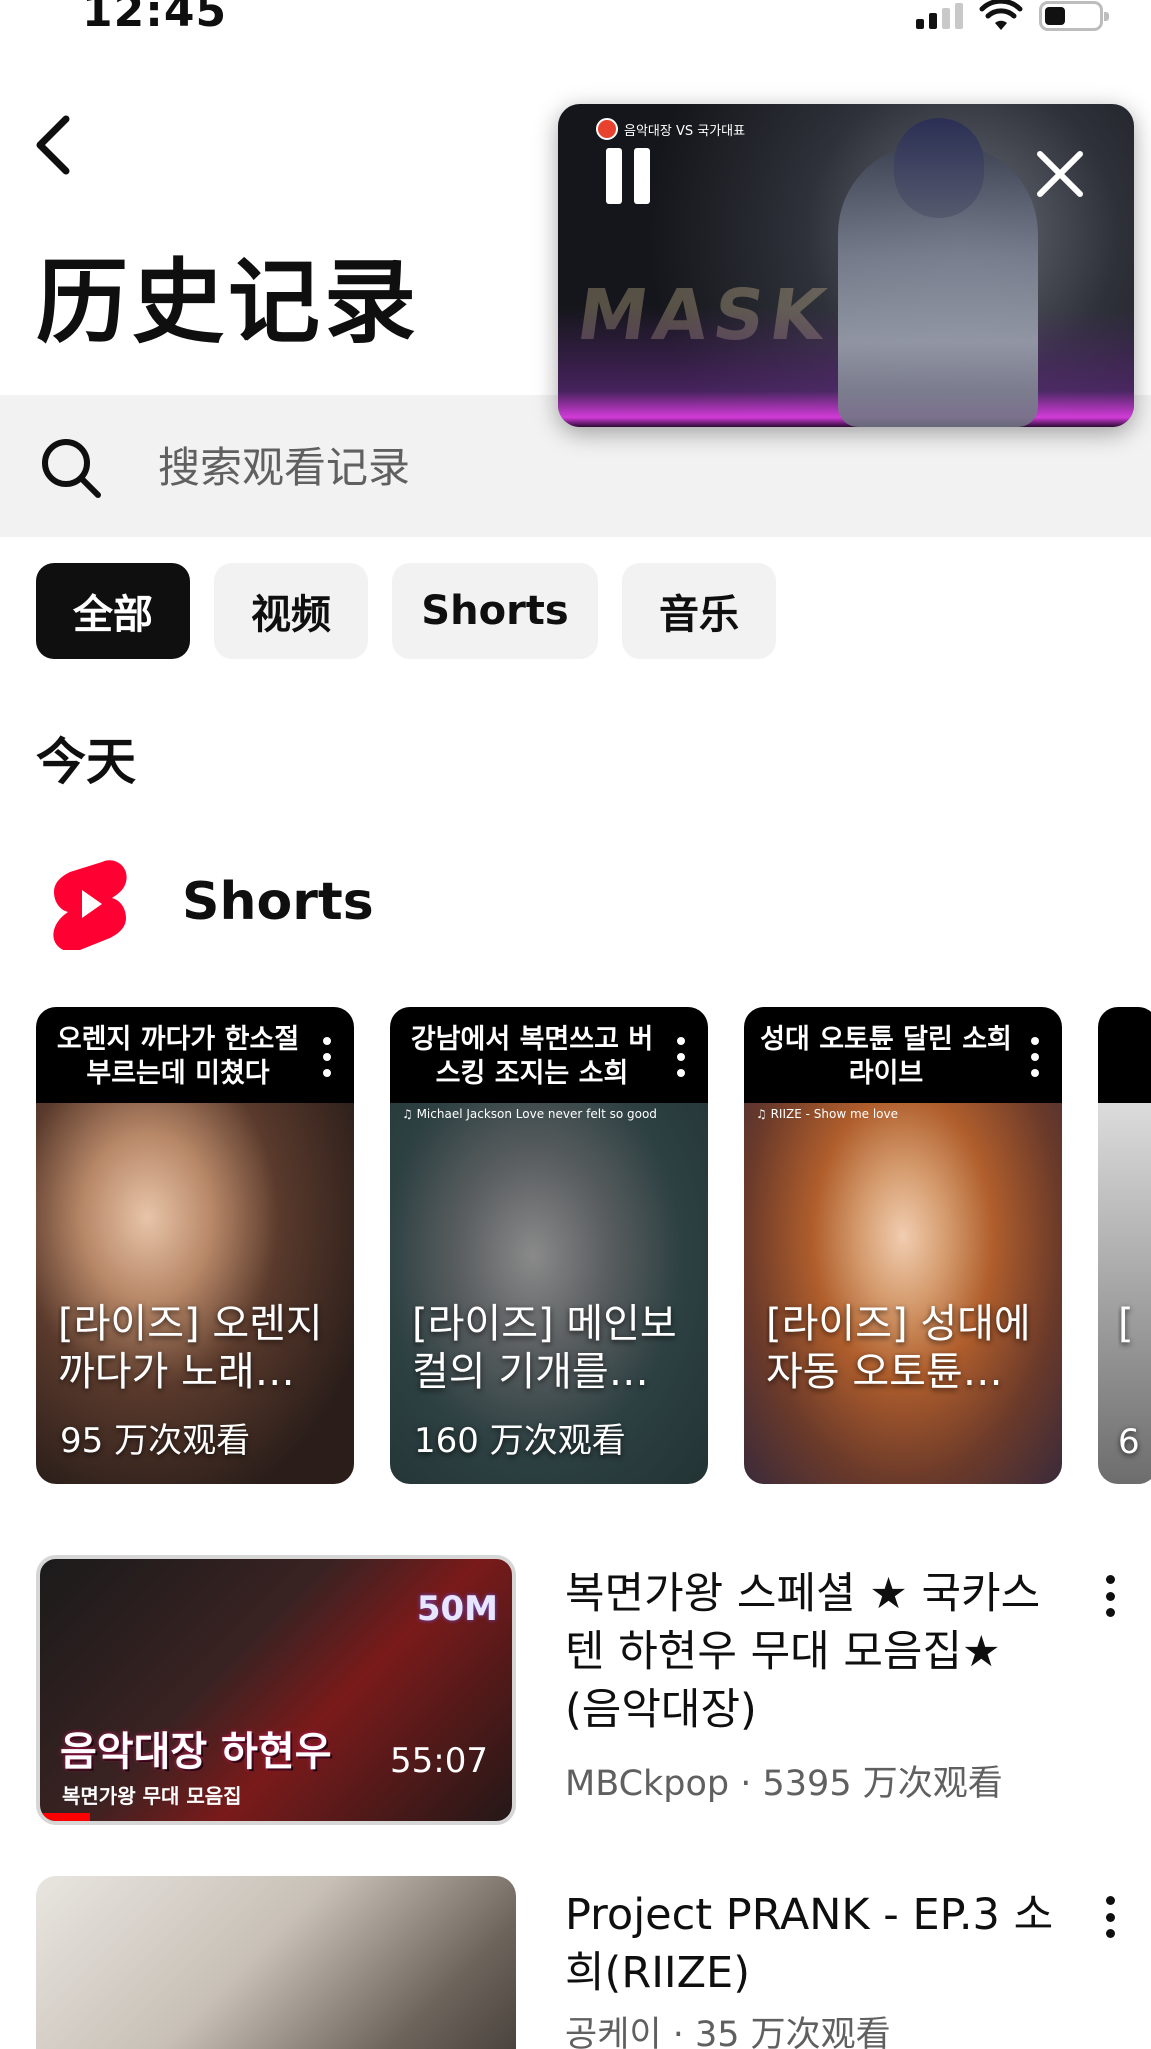  What do you see at coordinates (1060, 174) in the screenshot?
I see `close-button` at bounding box center [1060, 174].